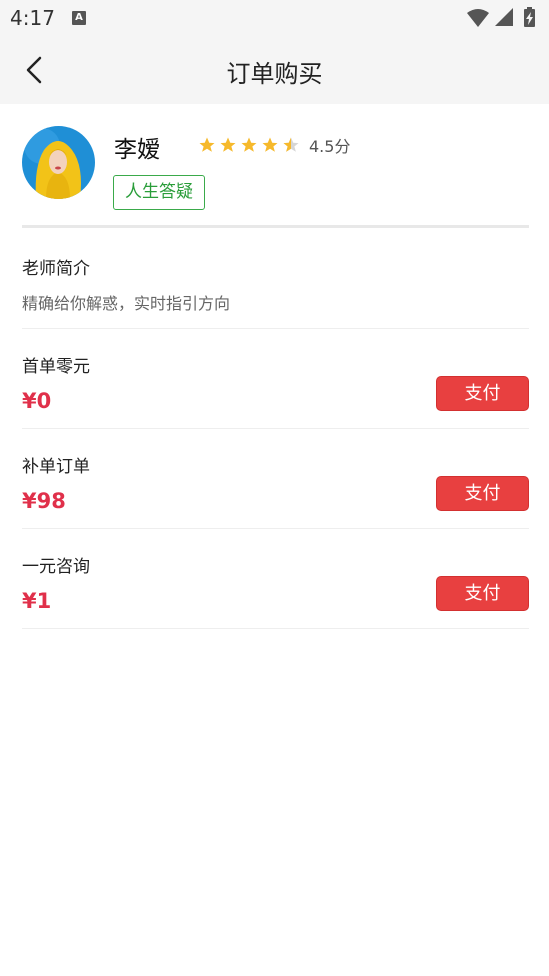 This screenshot has height=976, width=549. I want to click on plan-name: 首单零元, so click(56, 367).